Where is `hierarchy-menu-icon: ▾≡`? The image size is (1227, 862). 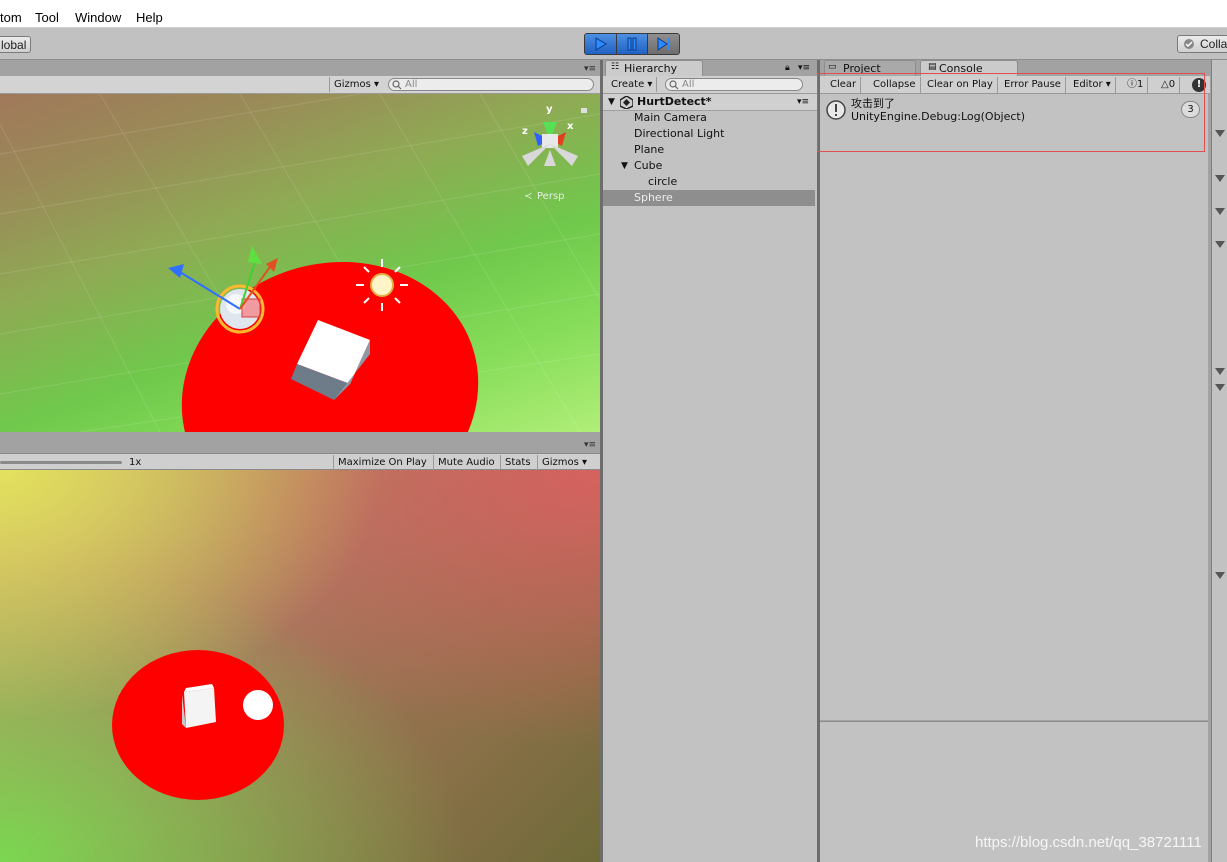 hierarchy-menu-icon: ▾≡ is located at coordinates (804, 68).